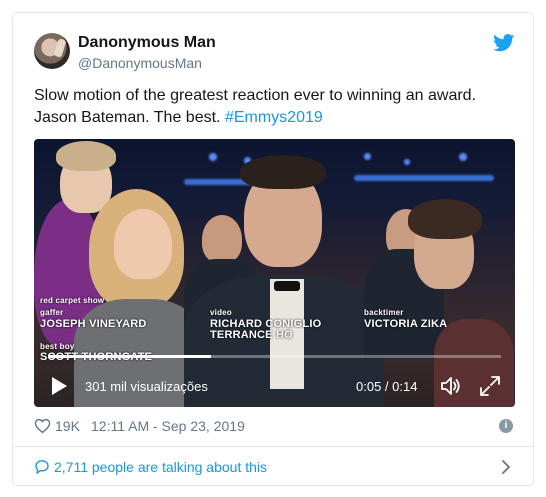 The height and width of the screenshot is (497, 546). Describe the element at coordinates (42, 426) in the screenshot. I see `heart-icon` at that location.